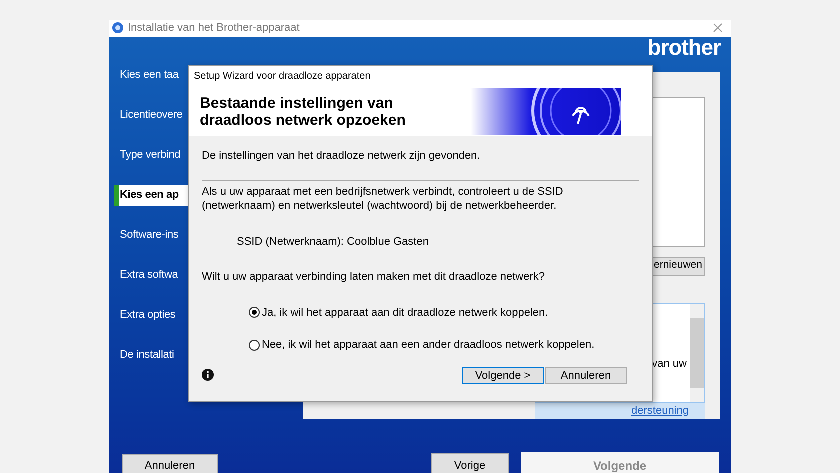  What do you see at coordinates (684, 46) in the screenshot?
I see `brand-logo: brother` at bounding box center [684, 46].